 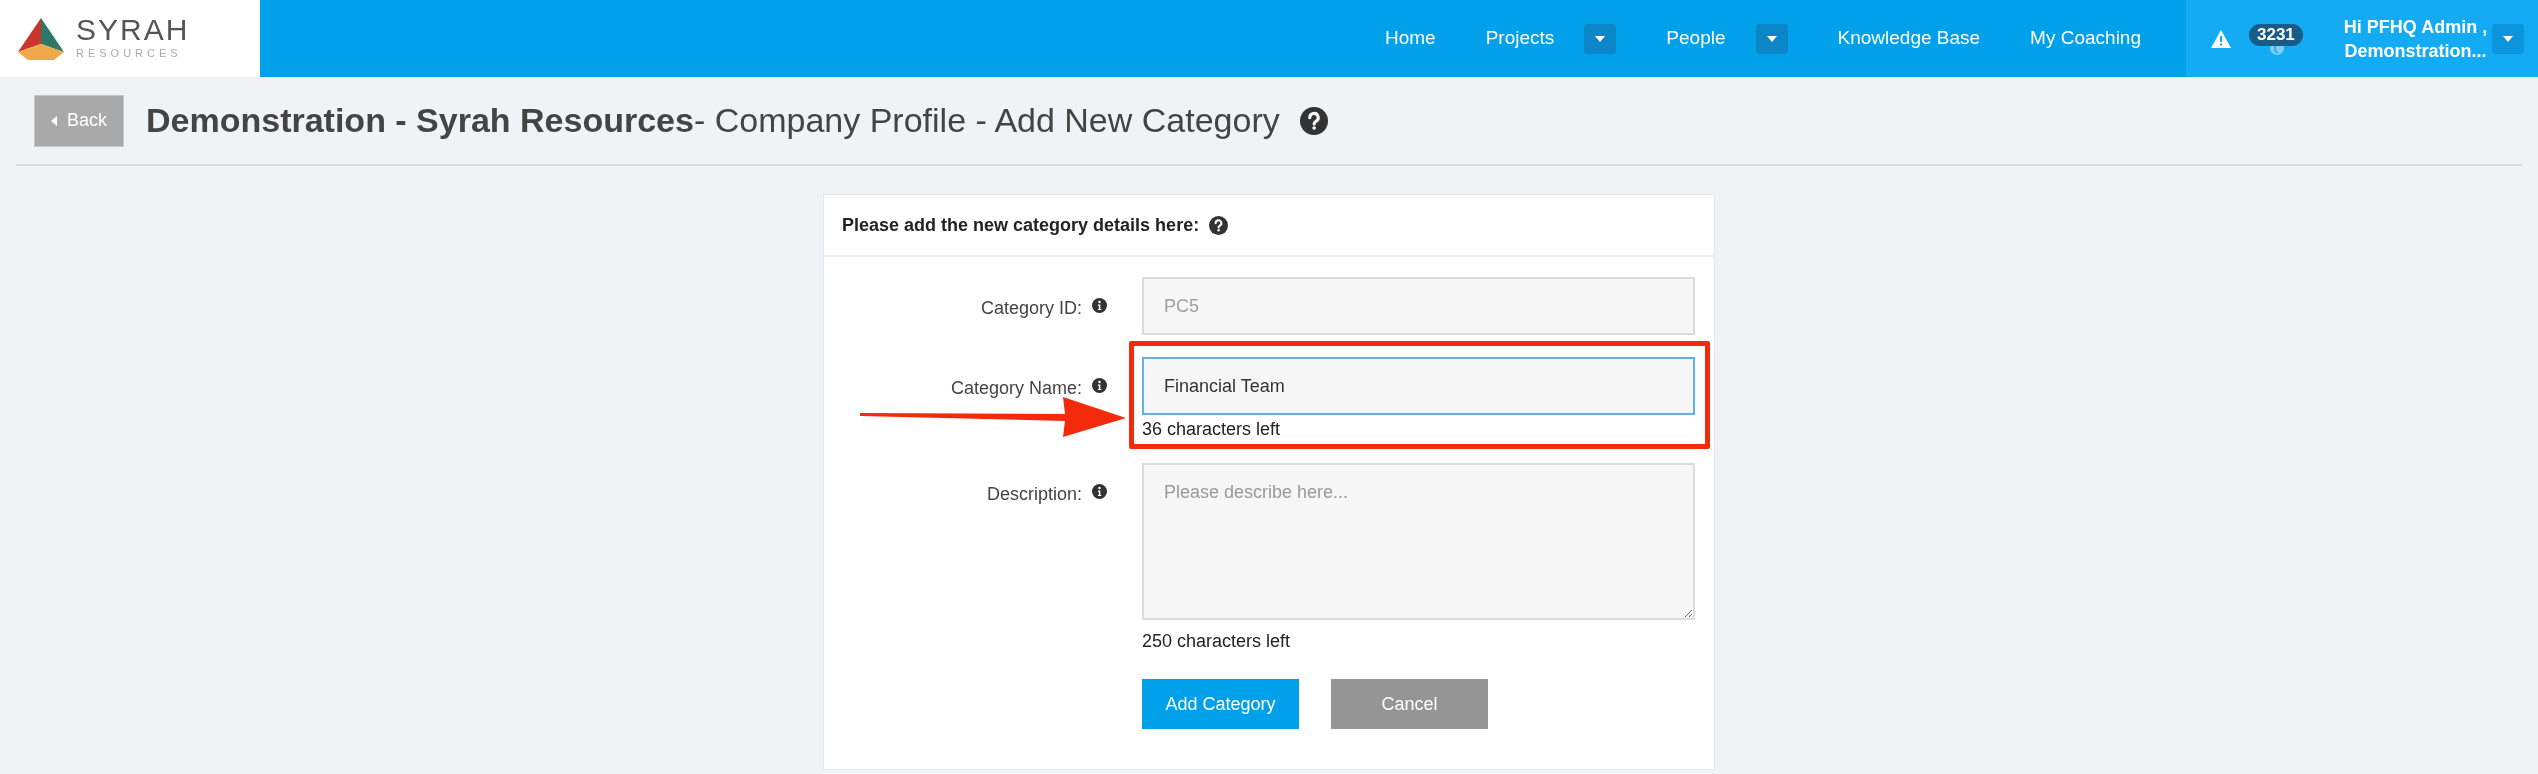 What do you see at coordinates (1217, 641) in the screenshot?
I see `character-counter: 250 characters left` at bounding box center [1217, 641].